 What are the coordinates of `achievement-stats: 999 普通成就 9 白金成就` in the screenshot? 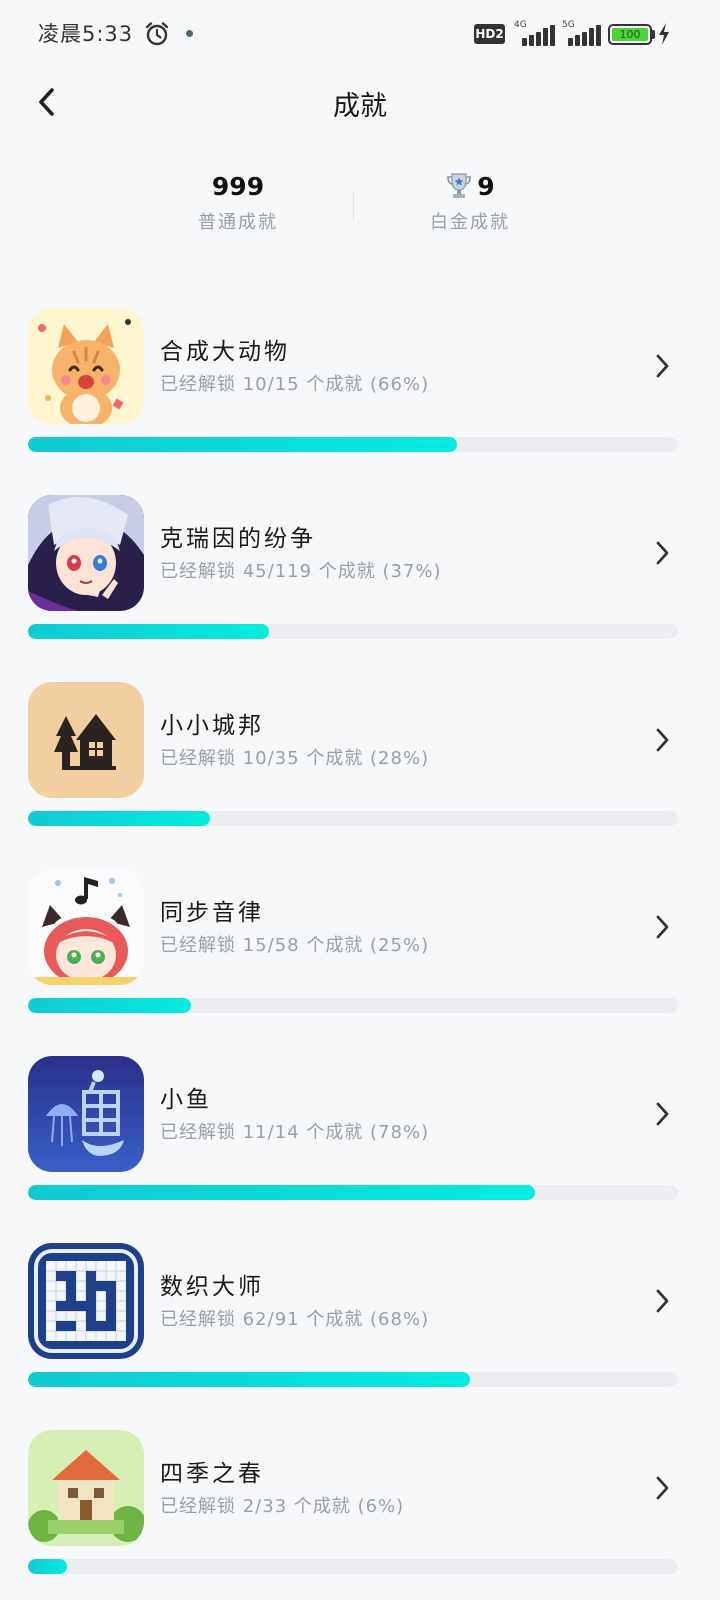 It's located at (360, 208).